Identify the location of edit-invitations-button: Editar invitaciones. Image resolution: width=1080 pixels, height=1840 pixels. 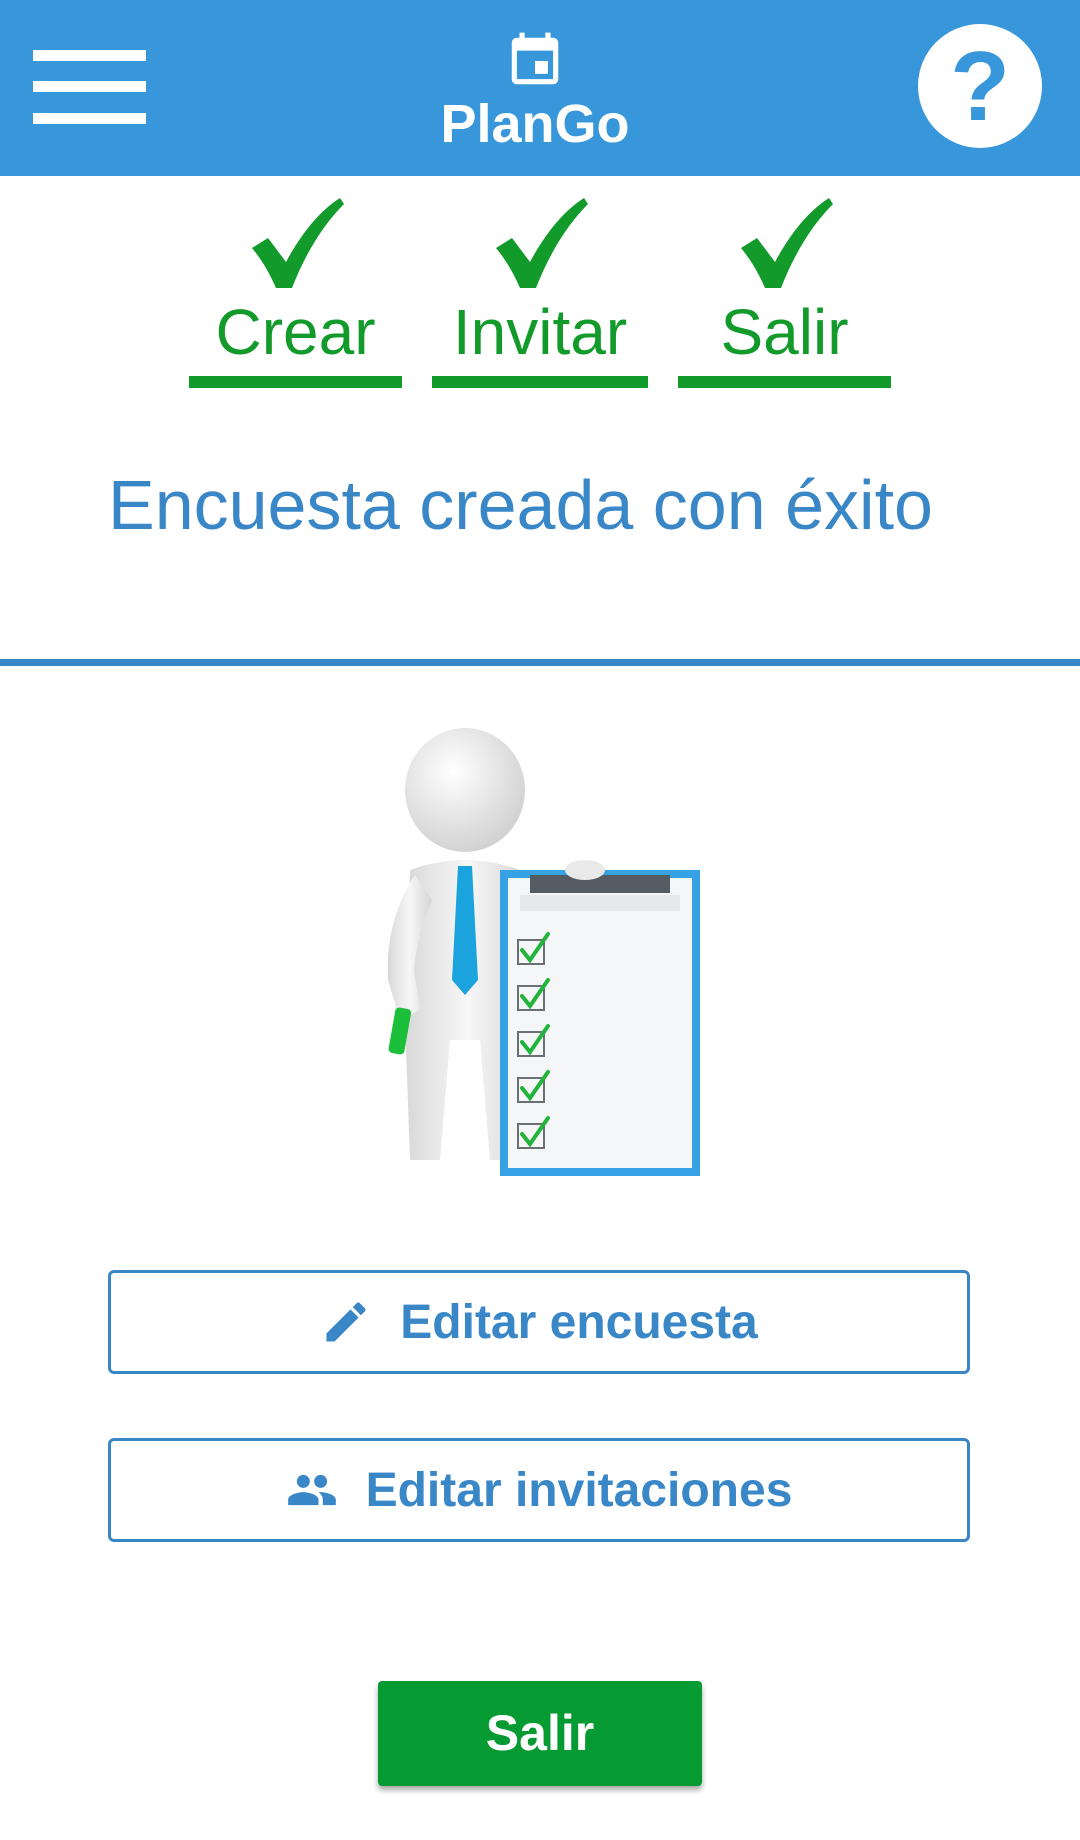
(539, 1490).